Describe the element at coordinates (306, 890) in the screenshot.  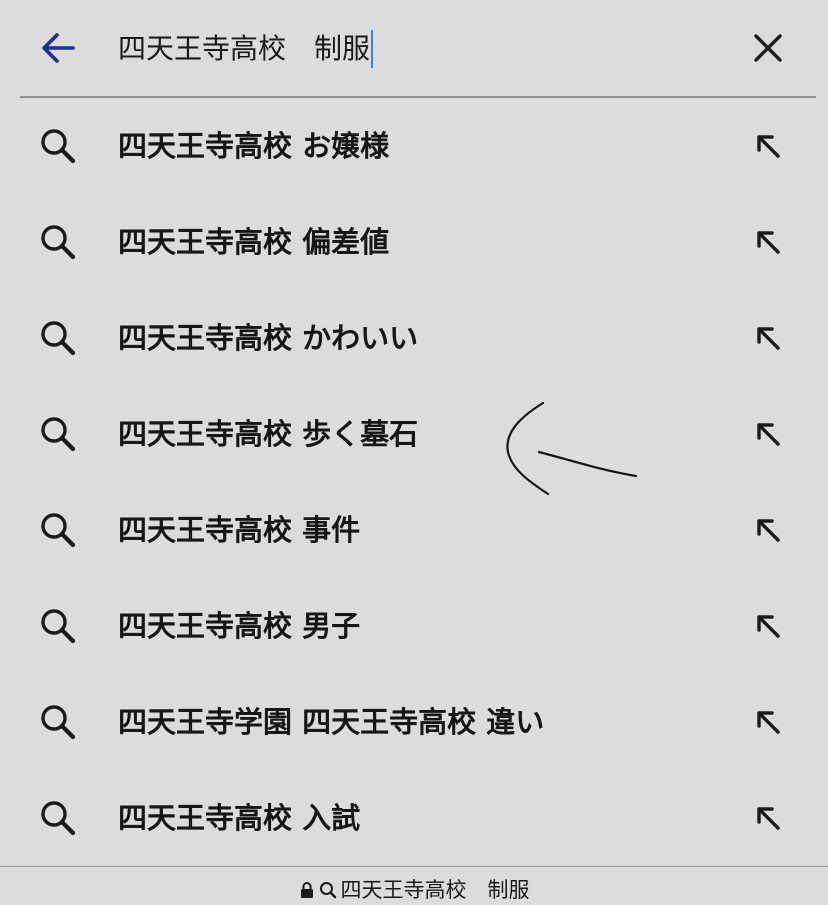
I see `lock-icon` at that location.